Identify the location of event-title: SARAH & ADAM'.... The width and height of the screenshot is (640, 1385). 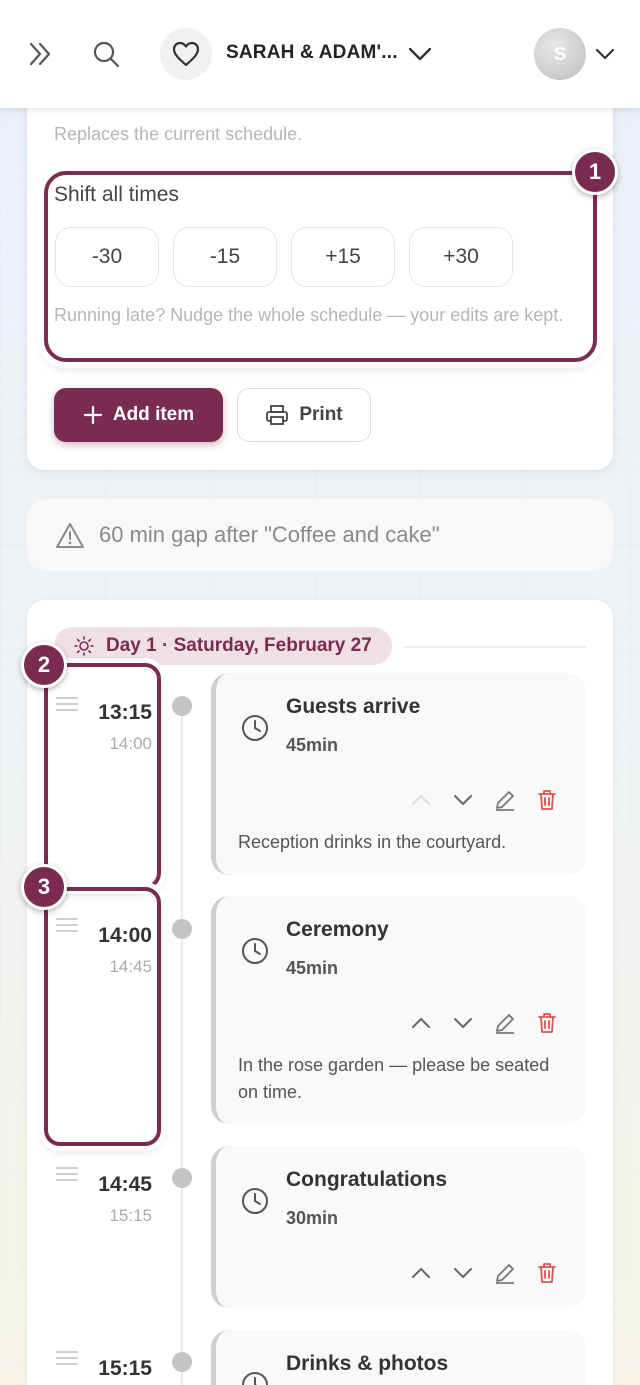
(312, 53).